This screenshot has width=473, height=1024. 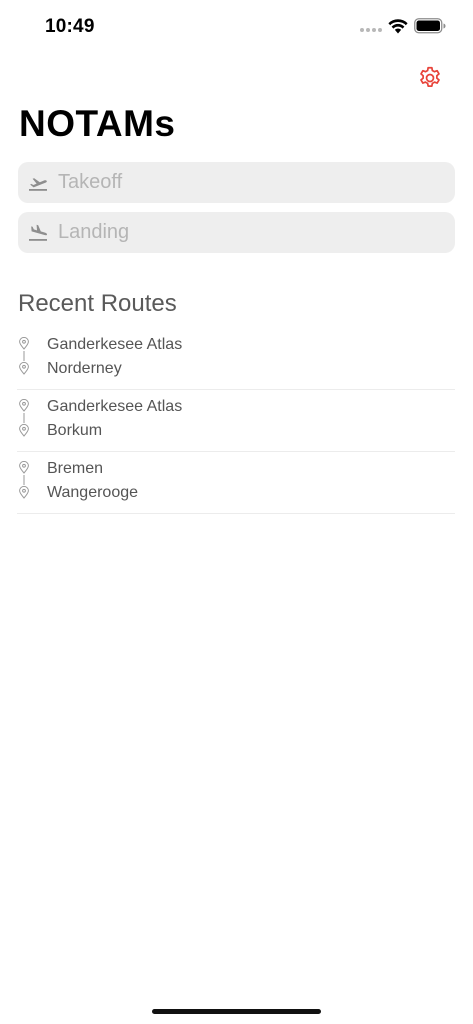 I want to click on landing-input, so click(x=248, y=232).